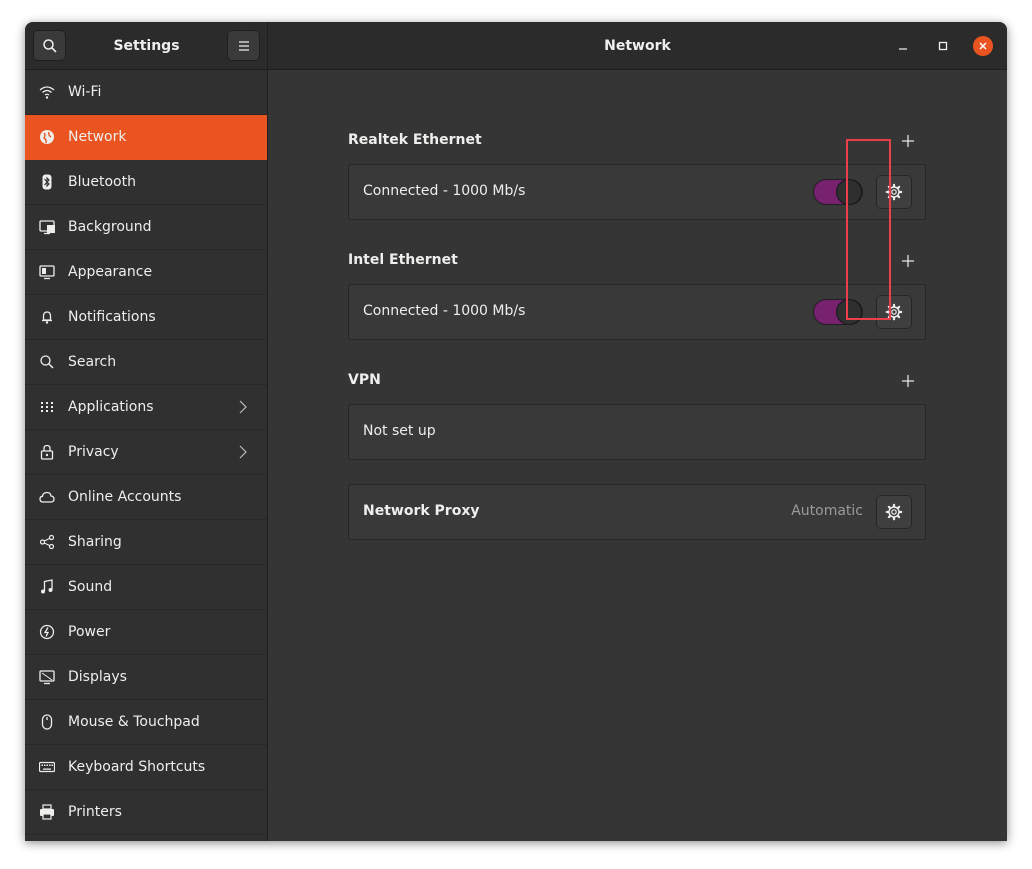 The height and width of the screenshot is (869, 1032). Describe the element at coordinates (92, 362) in the screenshot. I see `sidebar-item-label: Search` at that location.